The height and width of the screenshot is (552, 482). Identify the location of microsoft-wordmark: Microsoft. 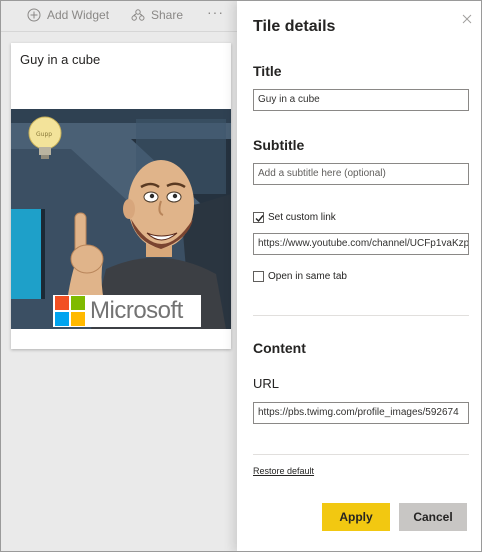
(136, 310).